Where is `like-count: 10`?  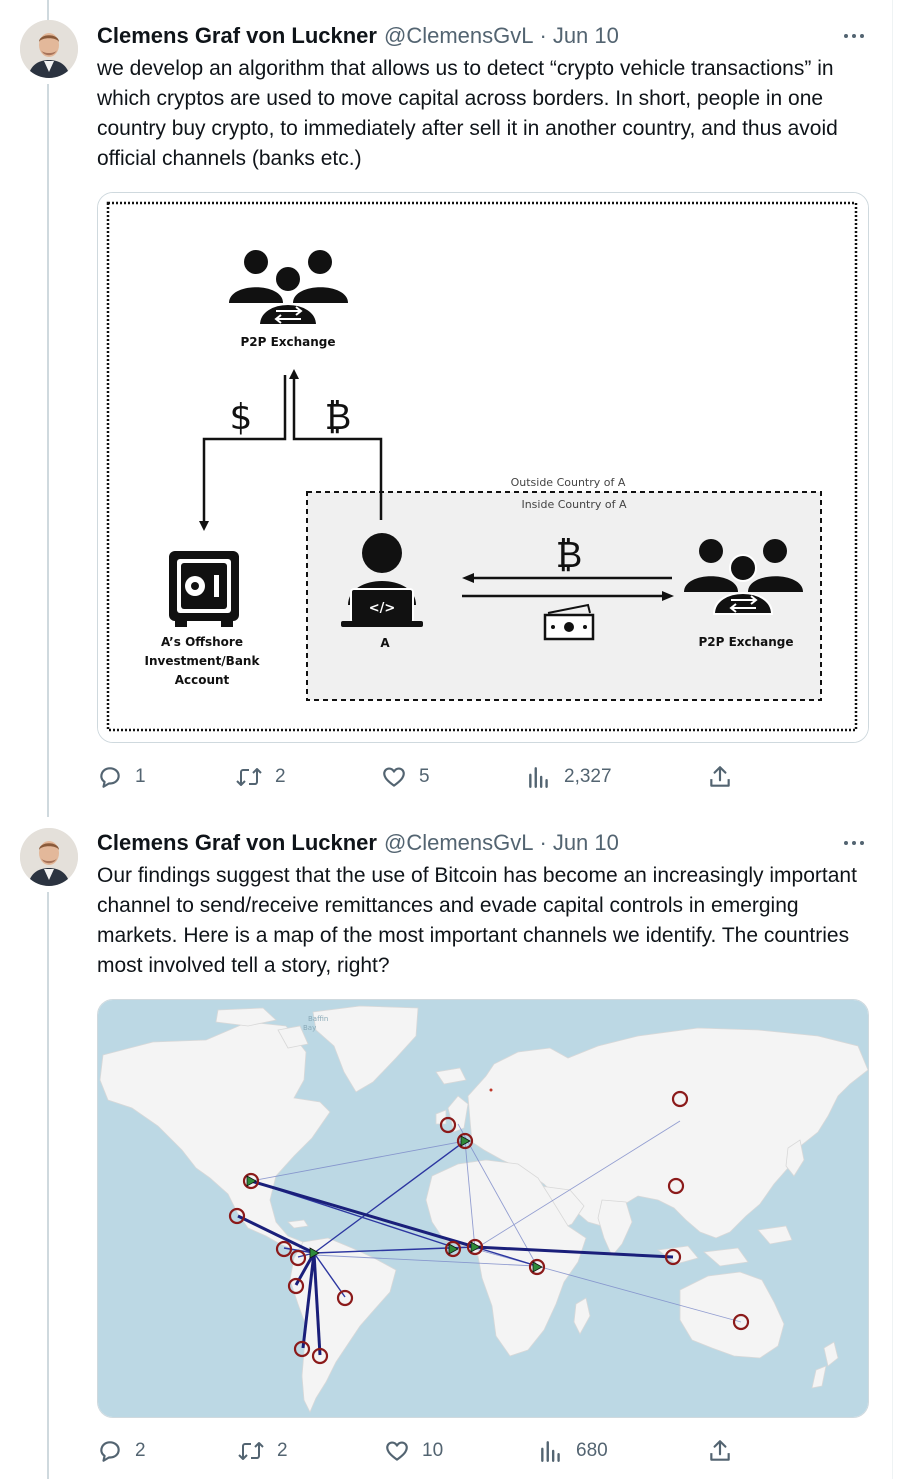
like-count: 10 is located at coordinates (433, 1450).